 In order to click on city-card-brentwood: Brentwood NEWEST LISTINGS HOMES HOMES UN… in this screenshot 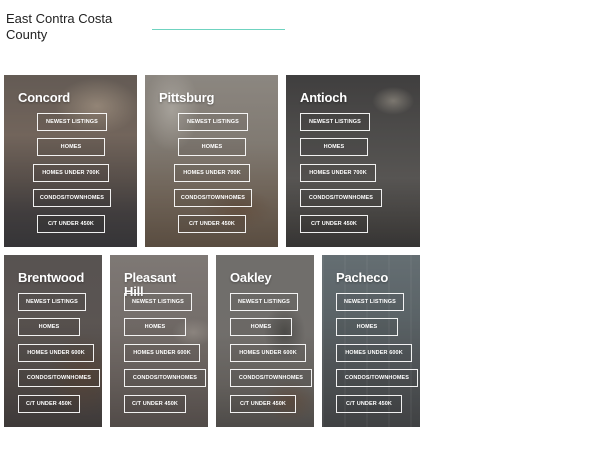, I will do `click(53, 341)`.